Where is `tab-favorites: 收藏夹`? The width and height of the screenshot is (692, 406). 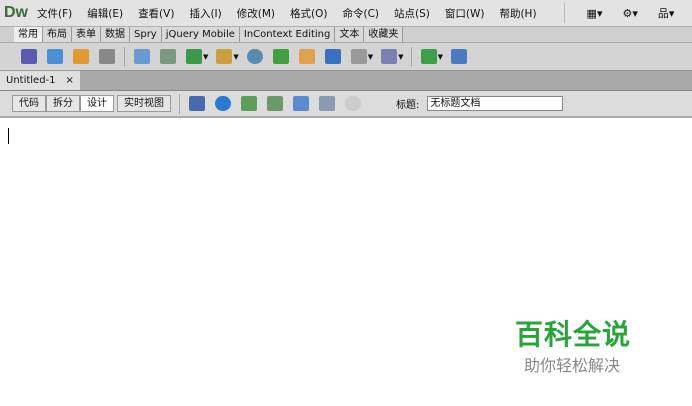
tab-favorites: 收藏夹 is located at coordinates (384, 34).